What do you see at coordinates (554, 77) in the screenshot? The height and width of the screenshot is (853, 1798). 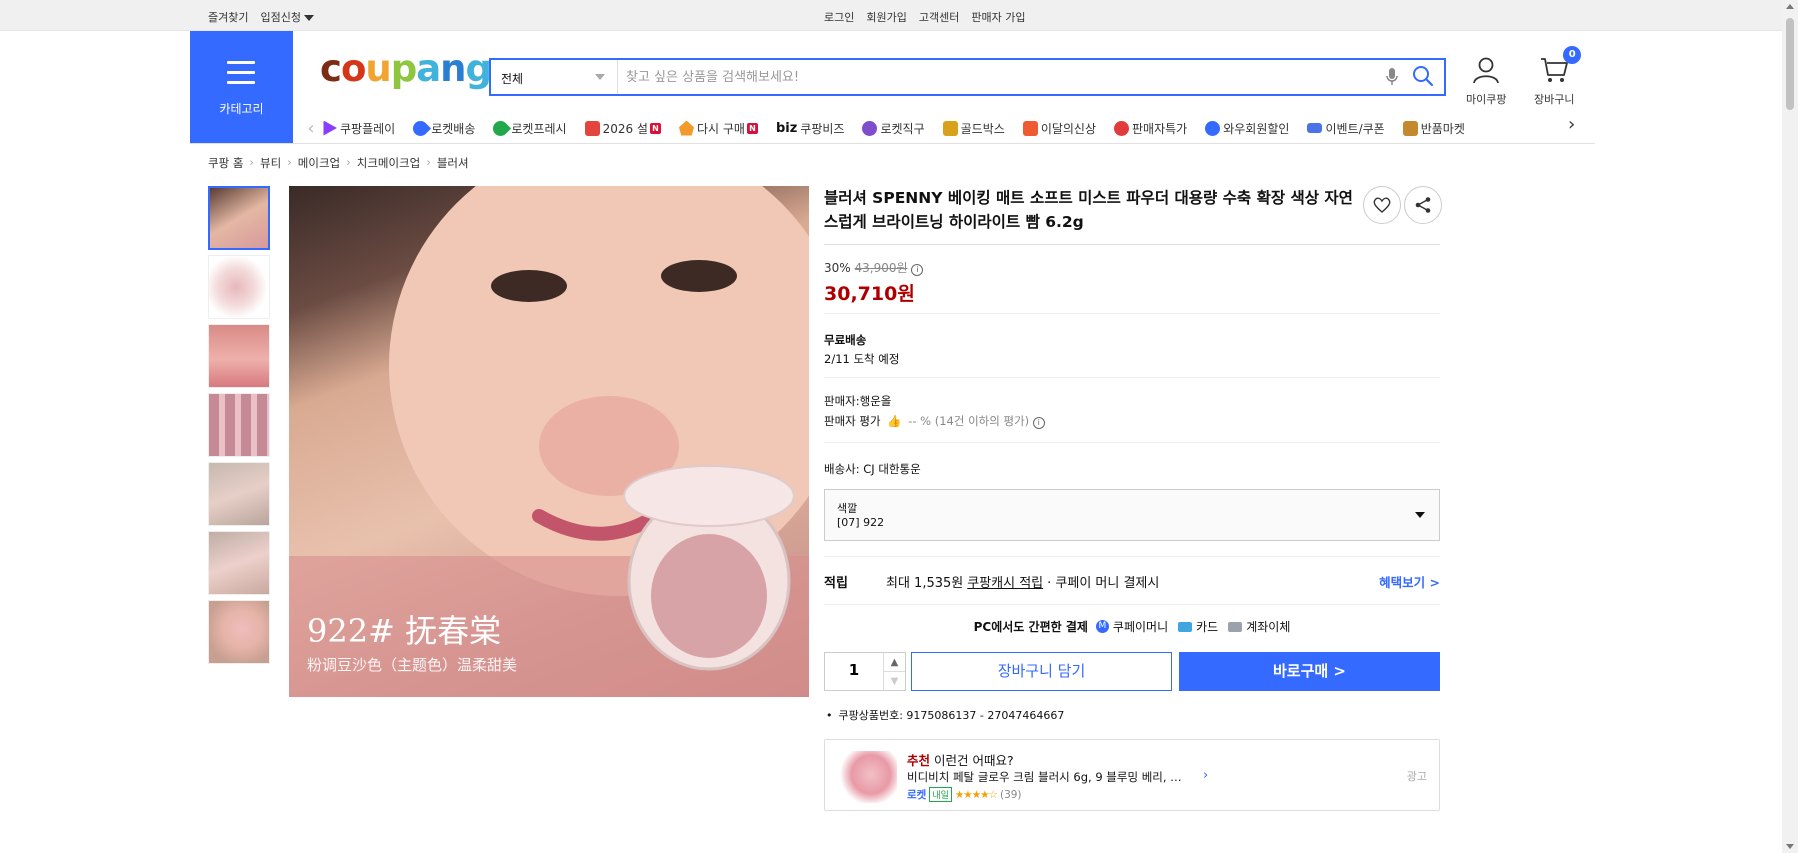 I see `search-scope-select: 전체` at bounding box center [554, 77].